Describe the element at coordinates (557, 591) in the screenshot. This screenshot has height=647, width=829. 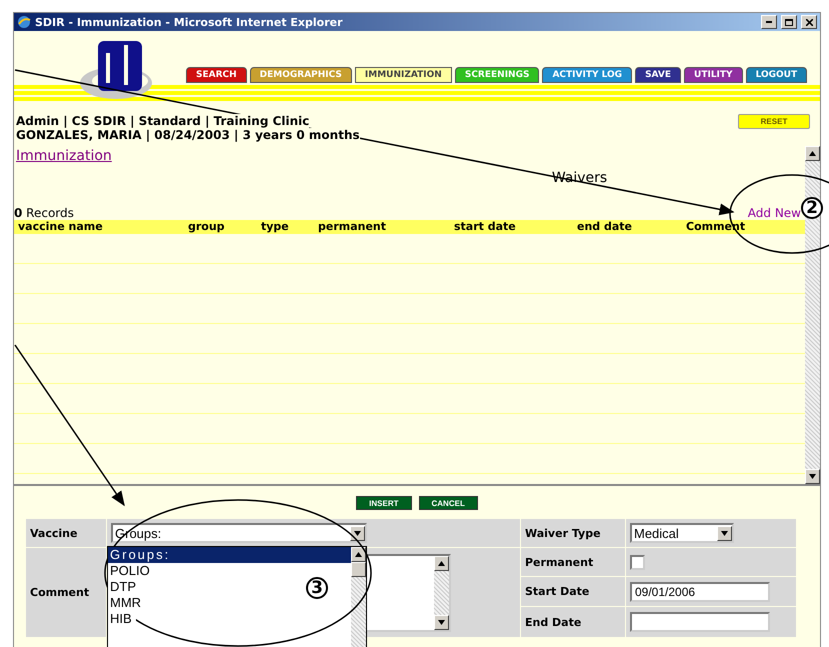
I see `field-label: Start Date` at that location.